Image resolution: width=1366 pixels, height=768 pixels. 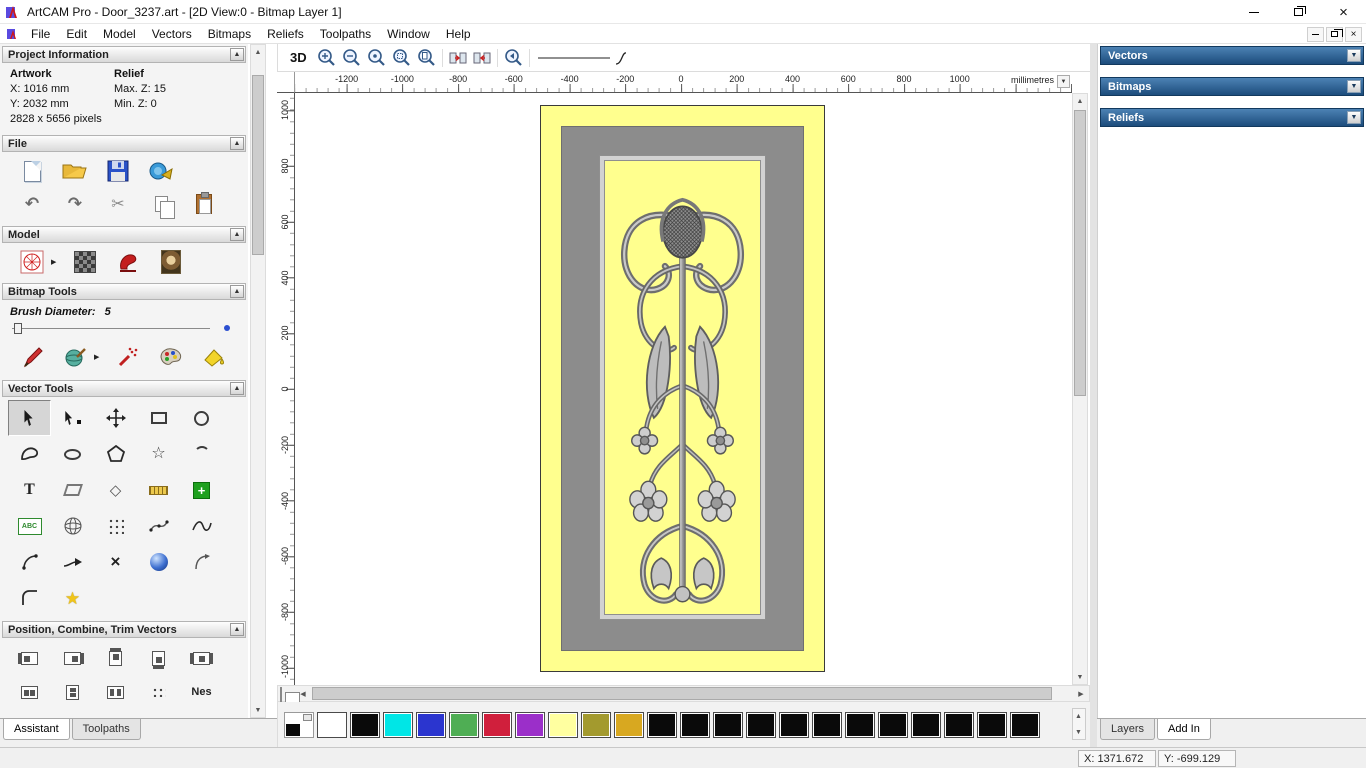 What do you see at coordinates (201, 490) in the screenshot?
I see `paste-vectors-tool: +` at bounding box center [201, 490].